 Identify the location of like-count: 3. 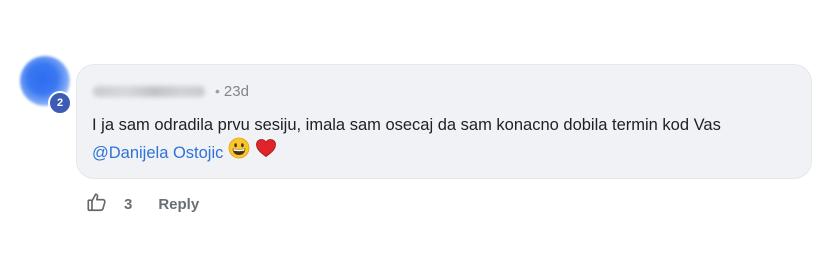
(128, 204).